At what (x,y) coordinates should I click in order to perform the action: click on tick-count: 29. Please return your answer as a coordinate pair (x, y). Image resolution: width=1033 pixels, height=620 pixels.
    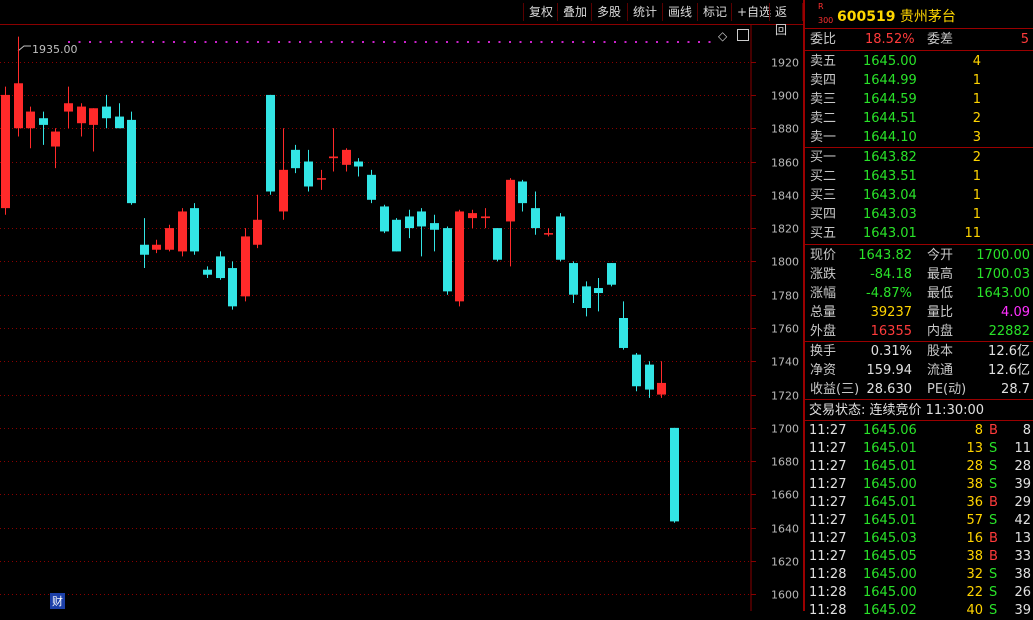
    Looking at the image, I should click on (1022, 502).